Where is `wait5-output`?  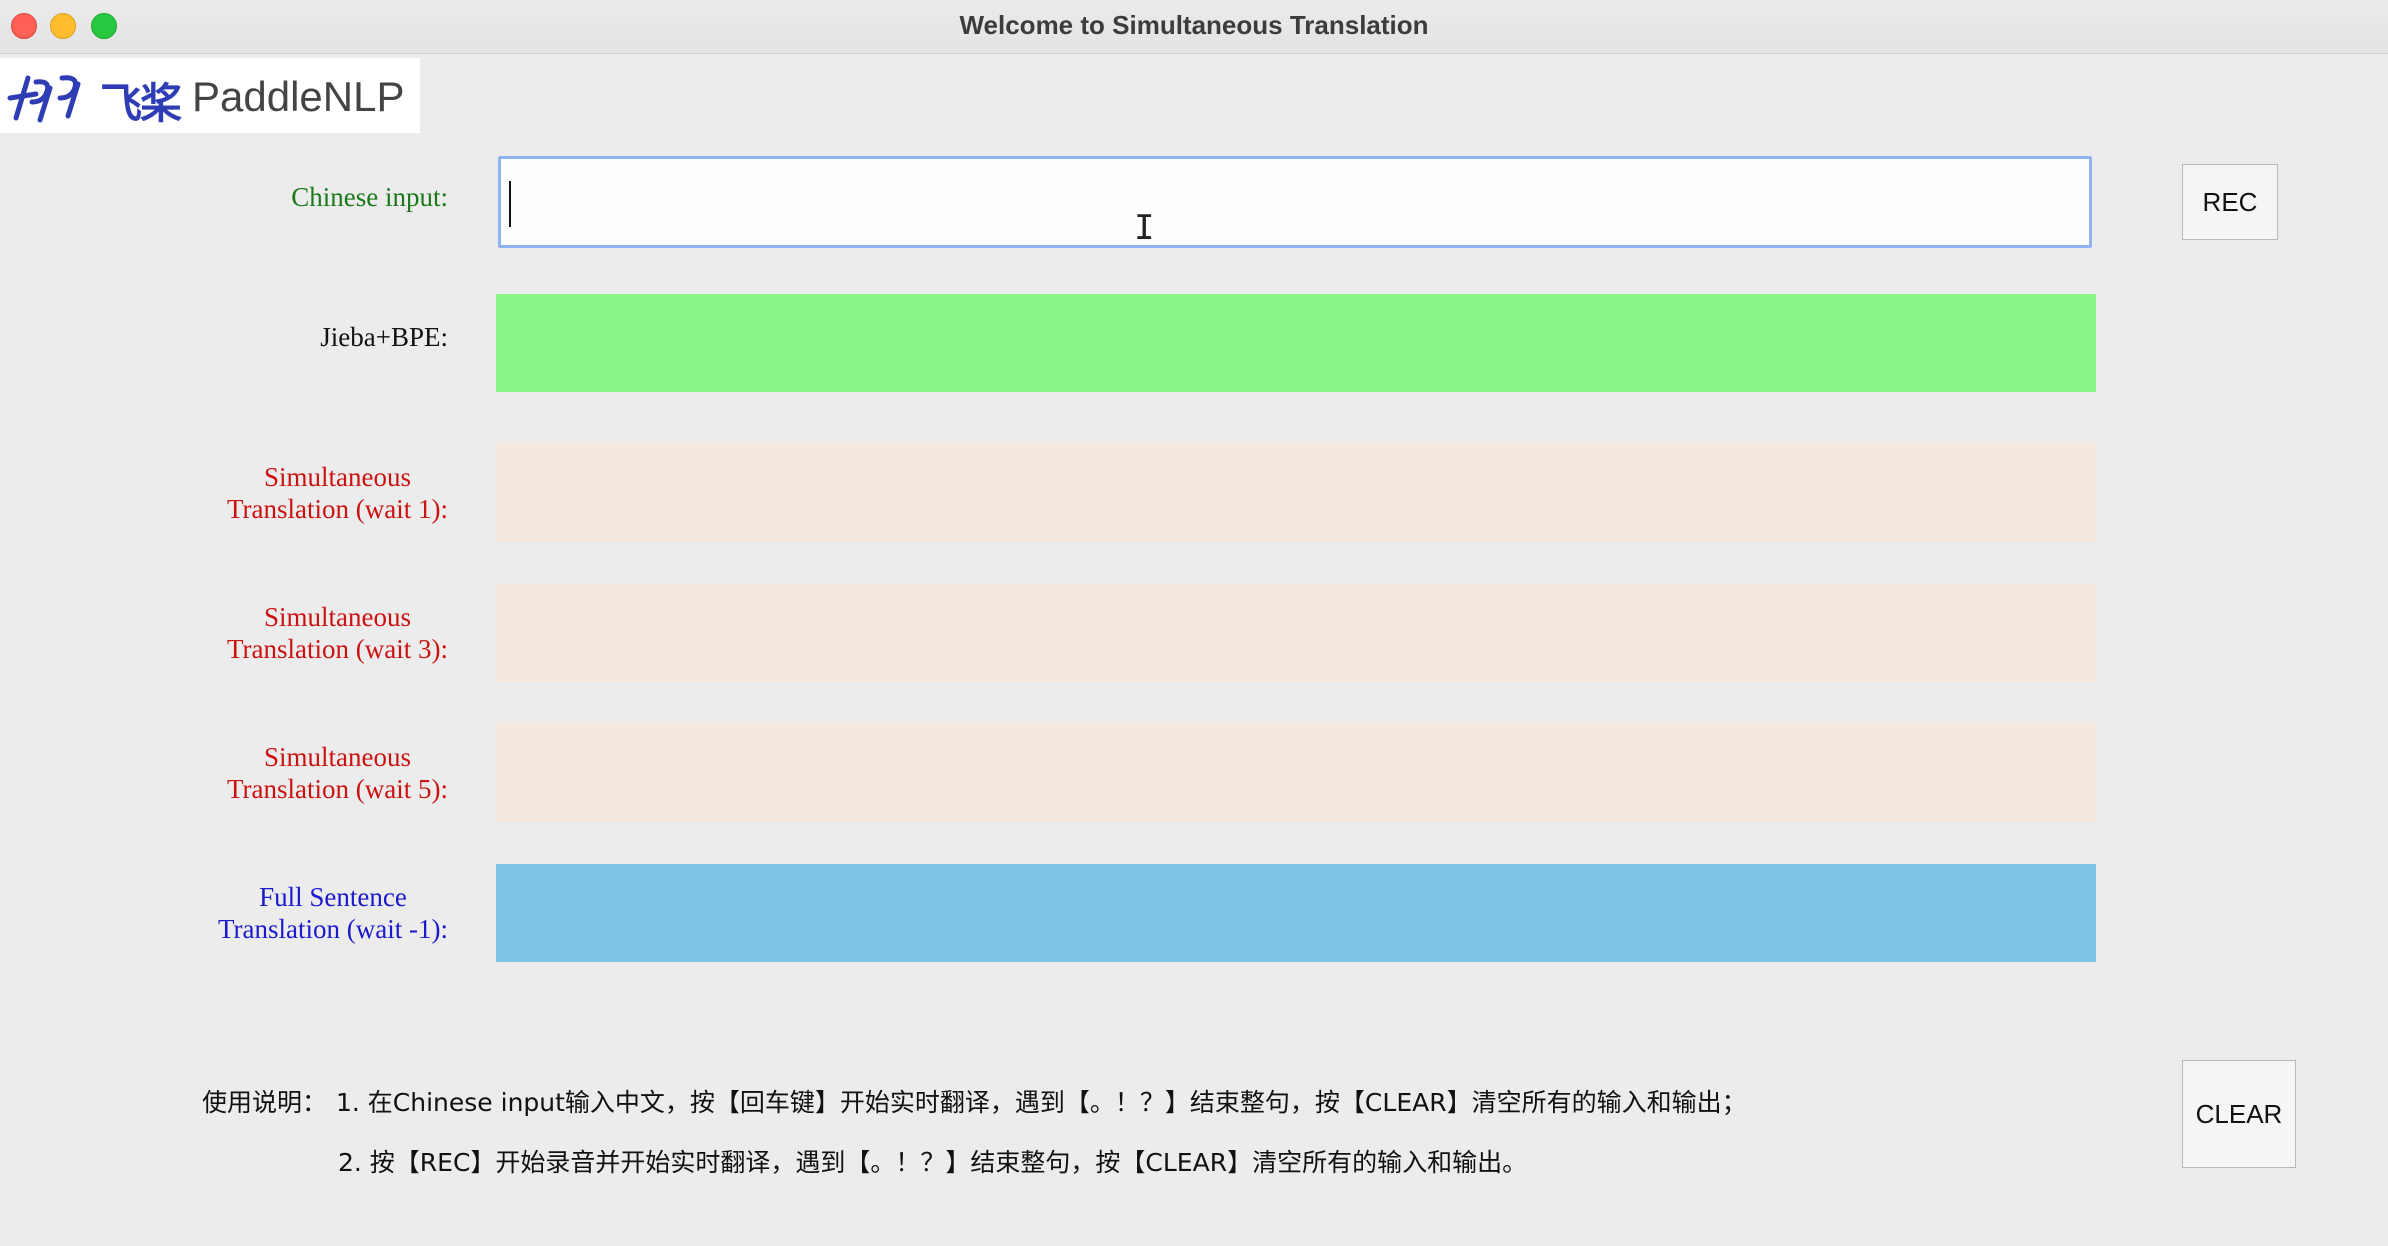
wait5-output is located at coordinates (1296, 773).